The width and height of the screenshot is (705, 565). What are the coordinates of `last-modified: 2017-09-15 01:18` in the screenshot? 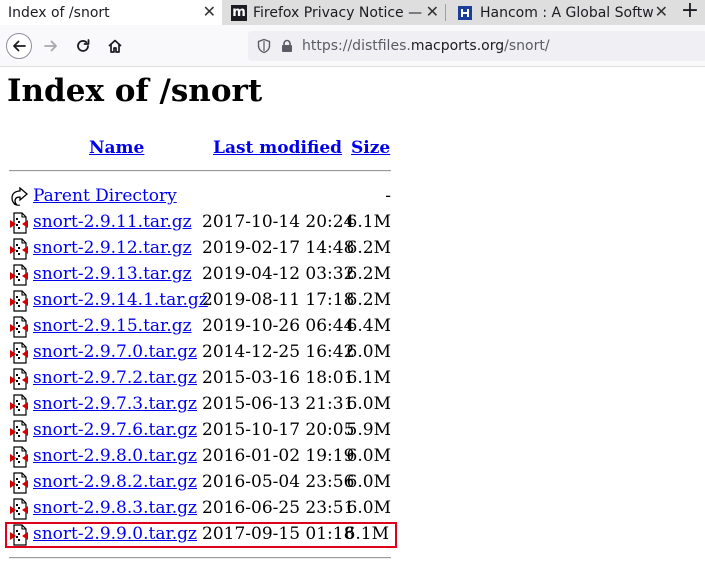 It's located at (278, 534).